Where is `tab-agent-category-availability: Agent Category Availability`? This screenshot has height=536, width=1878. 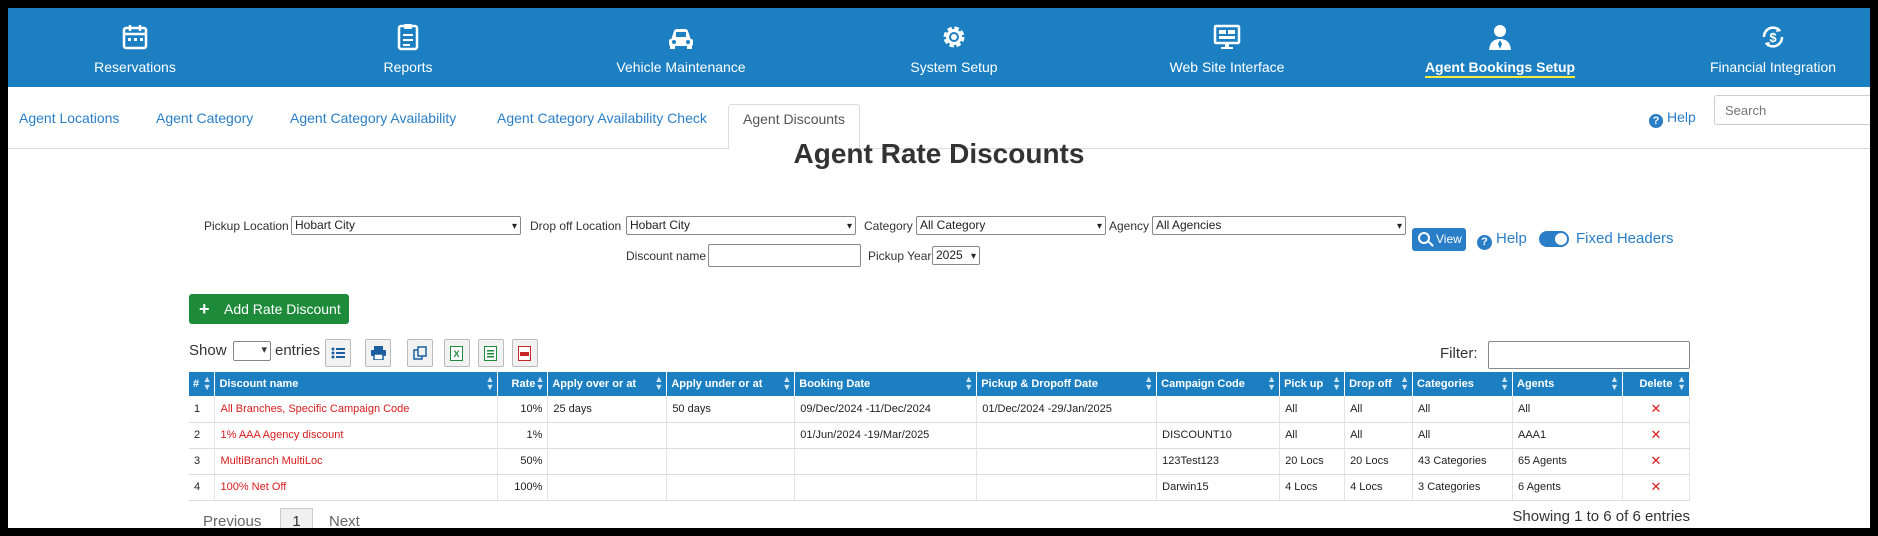
tab-agent-category-availability: Agent Category Availability is located at coordinates (373, 118).